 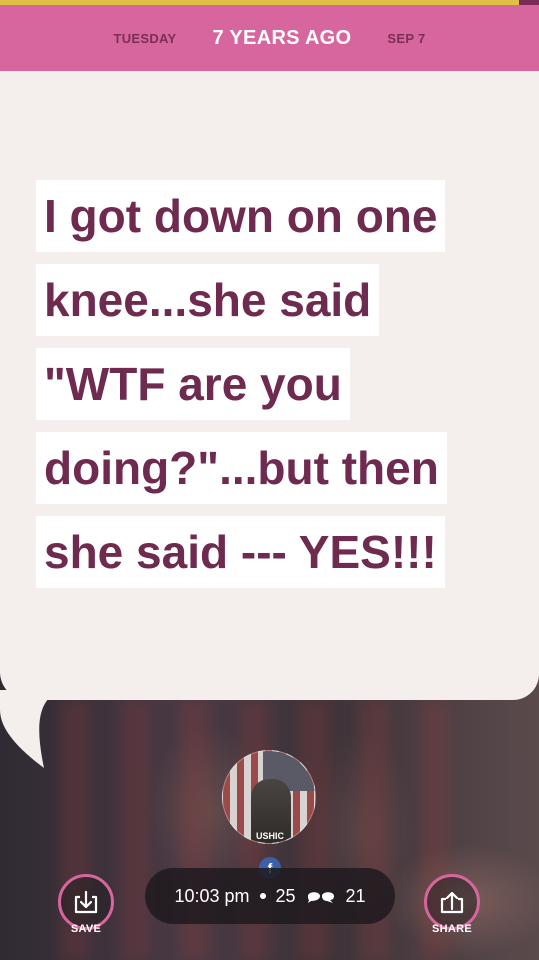 I want to click on save-button, so click(x=86, y=902).